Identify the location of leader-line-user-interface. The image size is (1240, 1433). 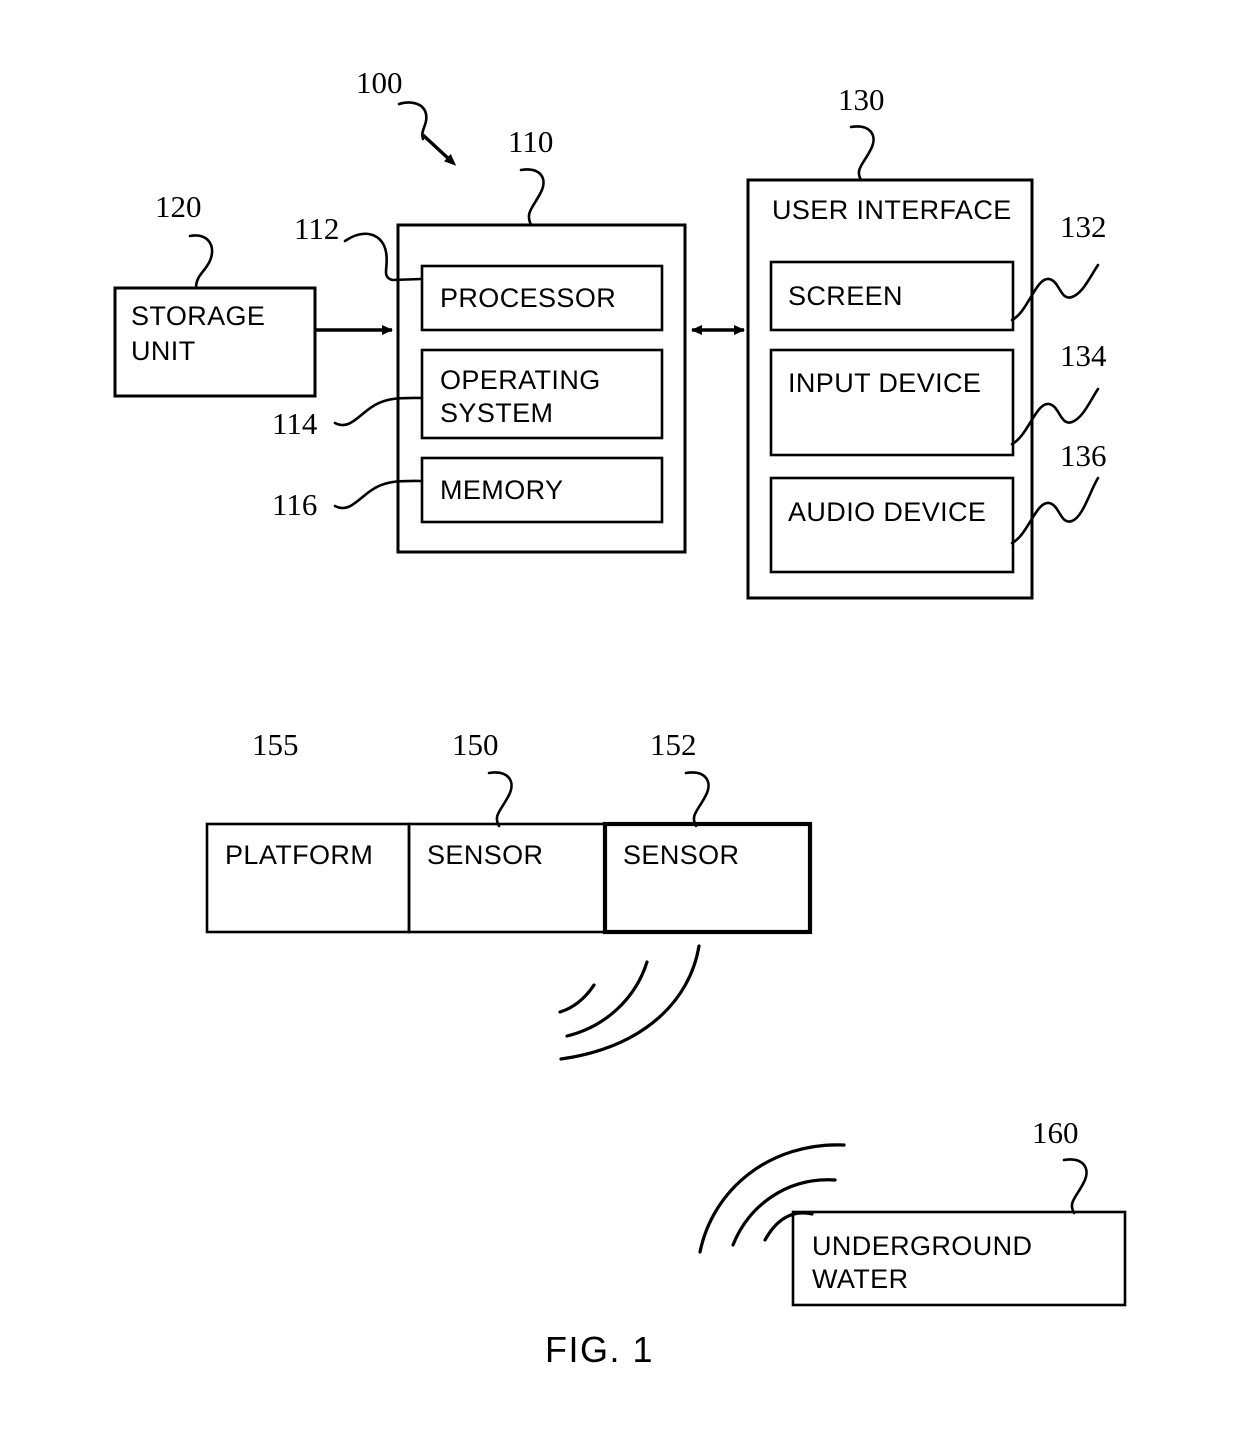
(862, 153).